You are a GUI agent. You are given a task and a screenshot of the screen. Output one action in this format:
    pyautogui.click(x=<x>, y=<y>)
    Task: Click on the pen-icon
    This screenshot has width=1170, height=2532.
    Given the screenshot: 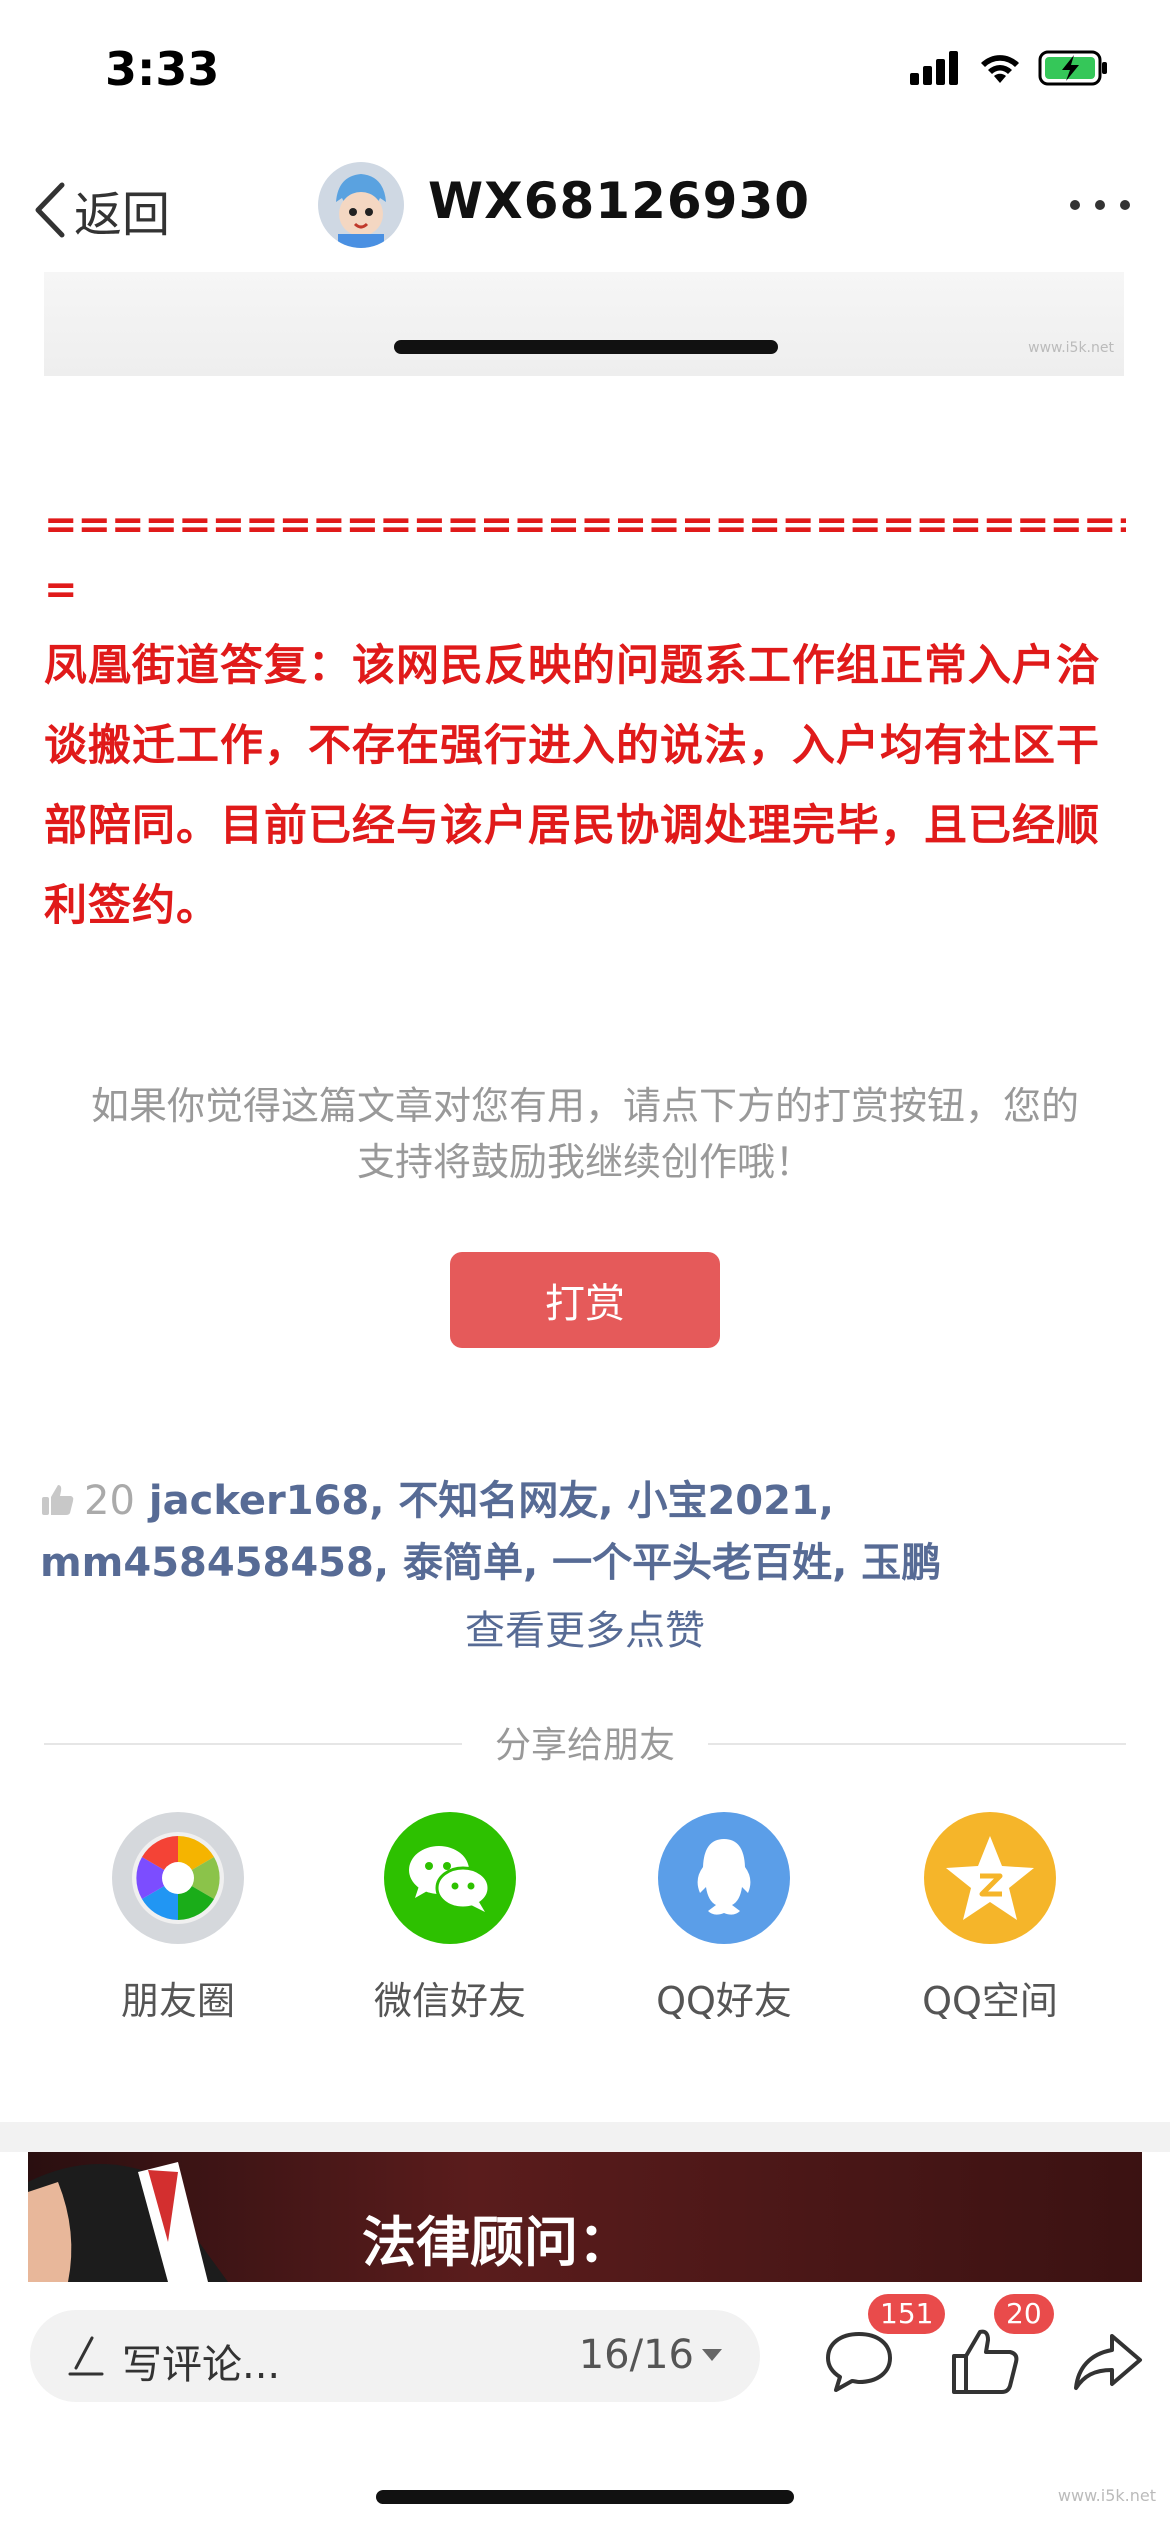 What is the action you would take?
    pyautogui.click(x=86, y=2356)
    